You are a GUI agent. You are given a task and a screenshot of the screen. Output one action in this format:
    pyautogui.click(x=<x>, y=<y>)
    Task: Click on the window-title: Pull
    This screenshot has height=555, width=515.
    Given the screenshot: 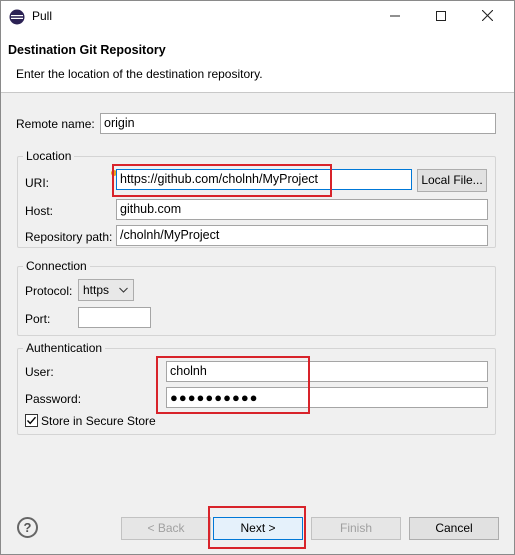 What is the action you would take?
    pyautogui.click(x=42, y=16)
    